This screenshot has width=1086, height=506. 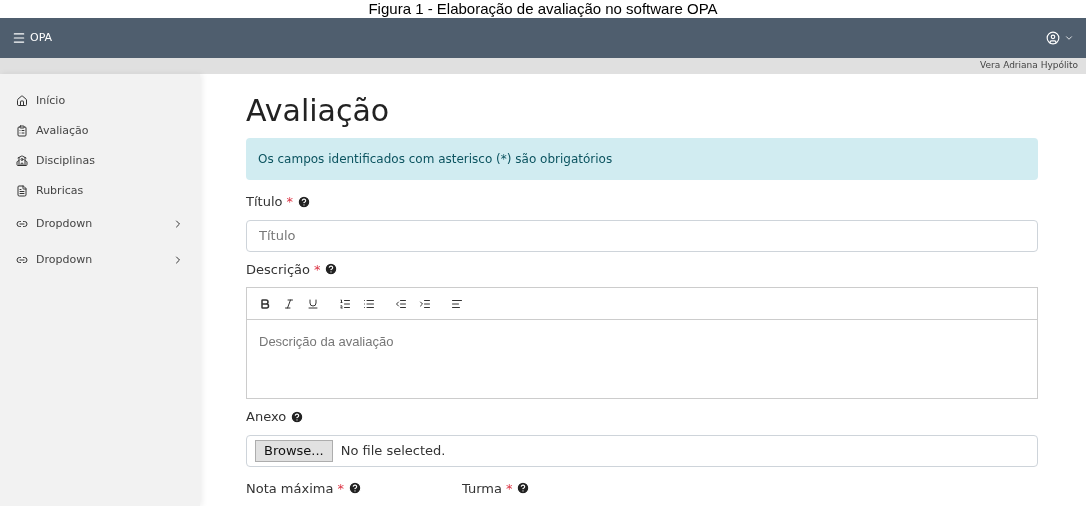 I want to click on home-icon, so click(x=22, y=101).